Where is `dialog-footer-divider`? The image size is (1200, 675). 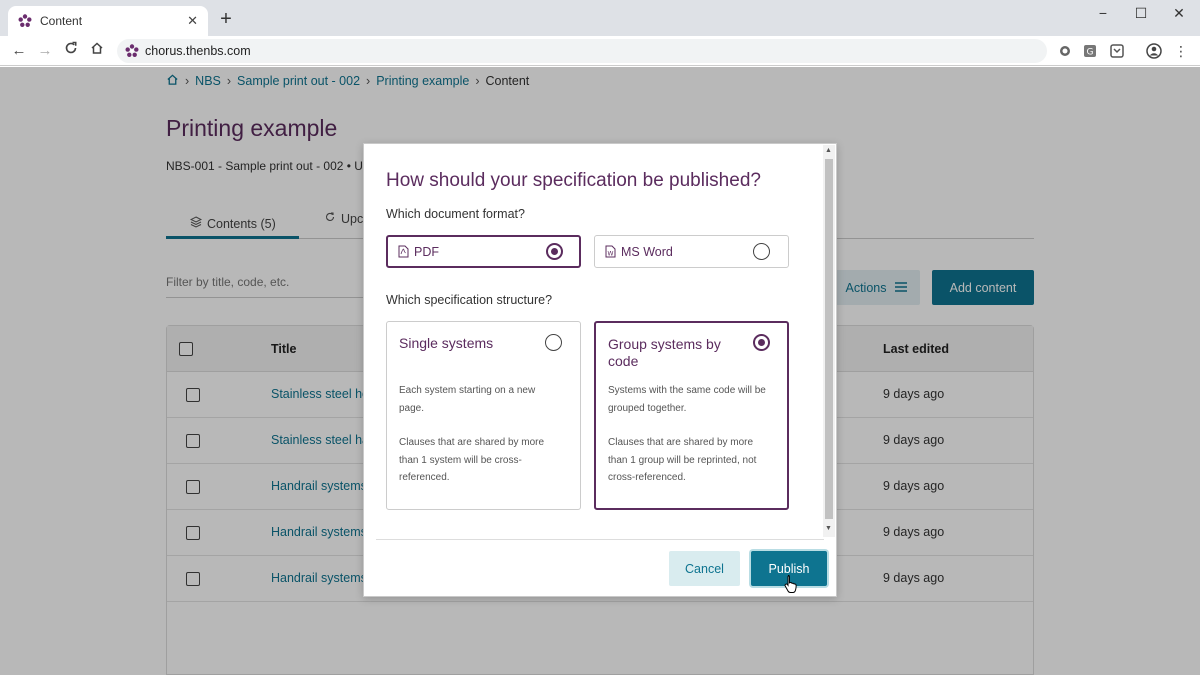 dialog-footer-divider is located at coordinates (600, 539).